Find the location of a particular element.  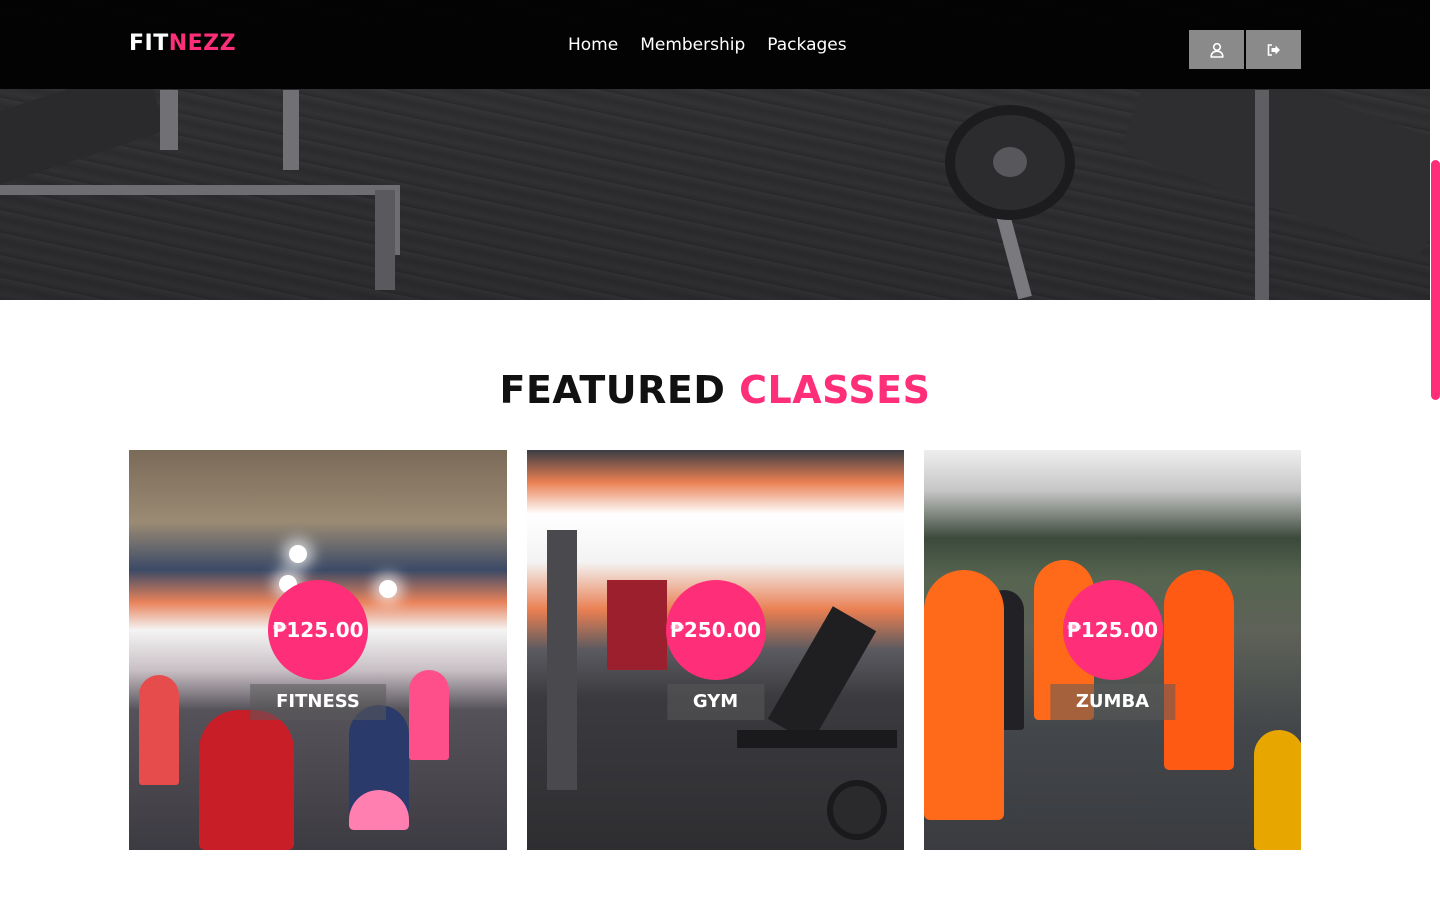

class-card-zumba: ₱125.00 ZUMBA is located at coordinates (1112, 650).